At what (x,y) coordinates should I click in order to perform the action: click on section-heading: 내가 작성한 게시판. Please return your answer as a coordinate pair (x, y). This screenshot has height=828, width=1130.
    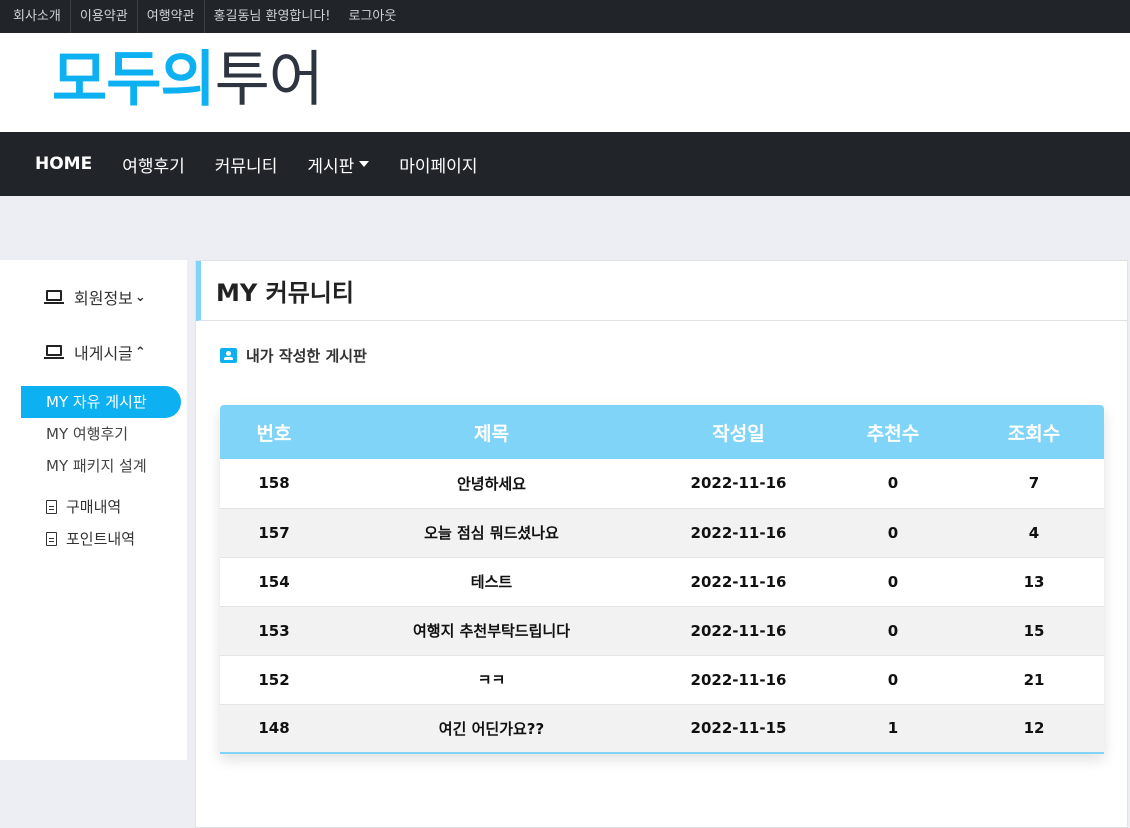
    Looking at the image, I should click on (293, 355).